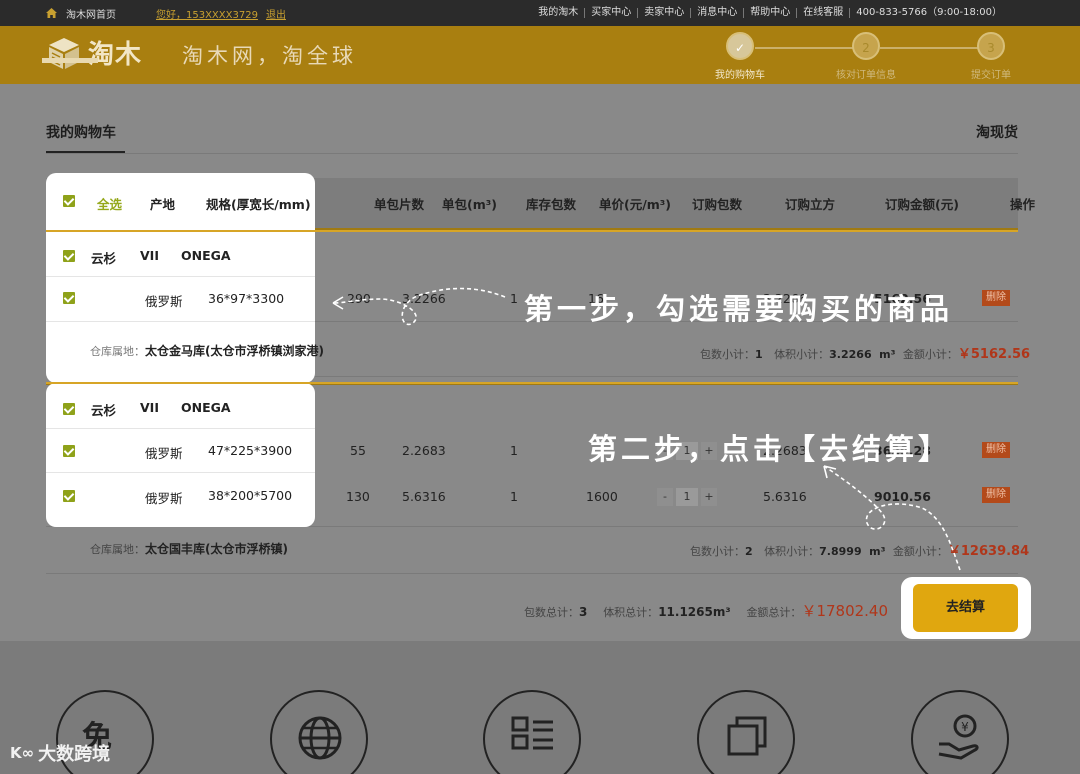 This screenshot has height=774, width=1080. Describe the element at coordinates (958, 737) in the screenshot. I see `money-hand-glyph: ¥` at that location.